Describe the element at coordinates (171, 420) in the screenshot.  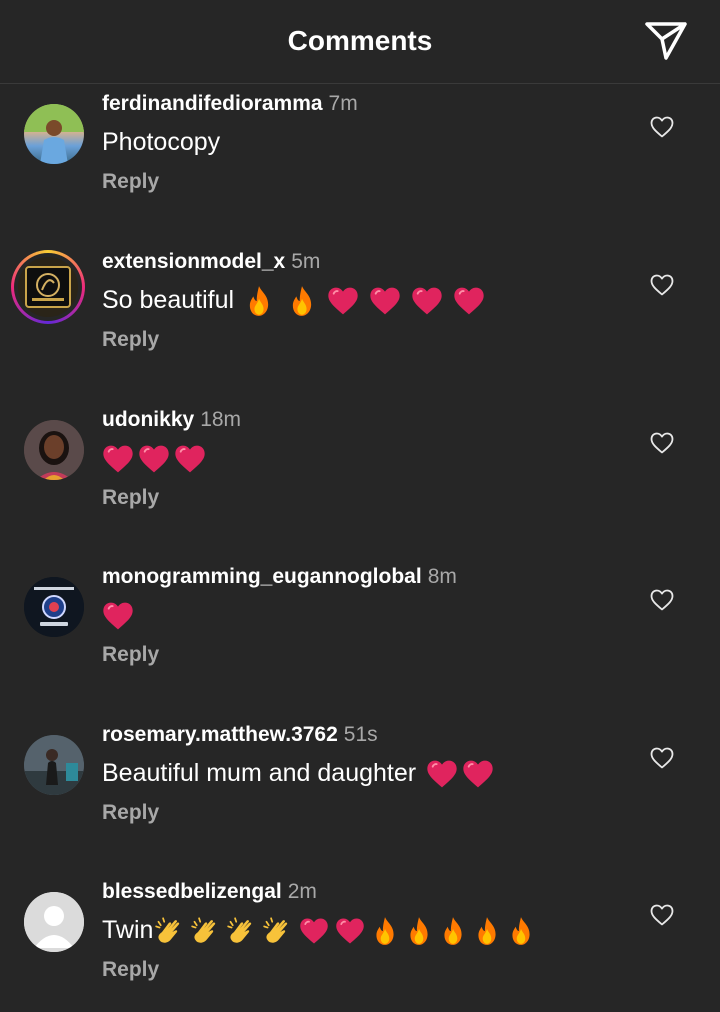
I see `comment-username: udonikky 18m` at that location.